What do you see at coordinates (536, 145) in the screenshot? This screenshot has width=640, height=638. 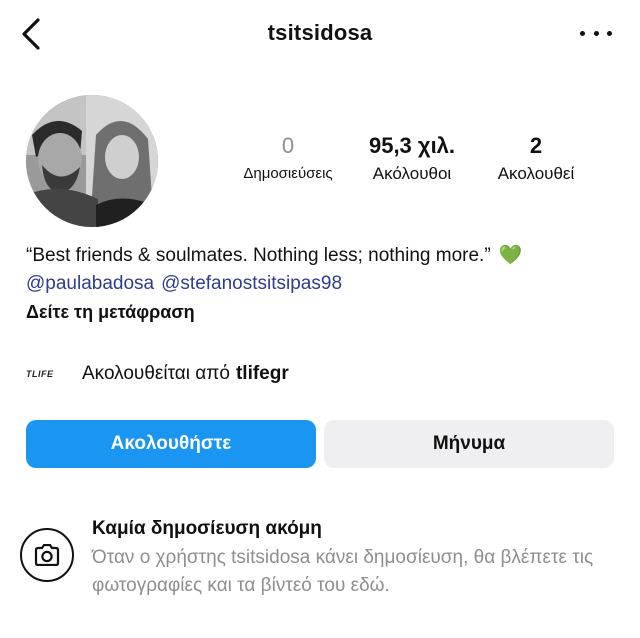 I see `following-count-value: 2` at bounding box center [536, 145].